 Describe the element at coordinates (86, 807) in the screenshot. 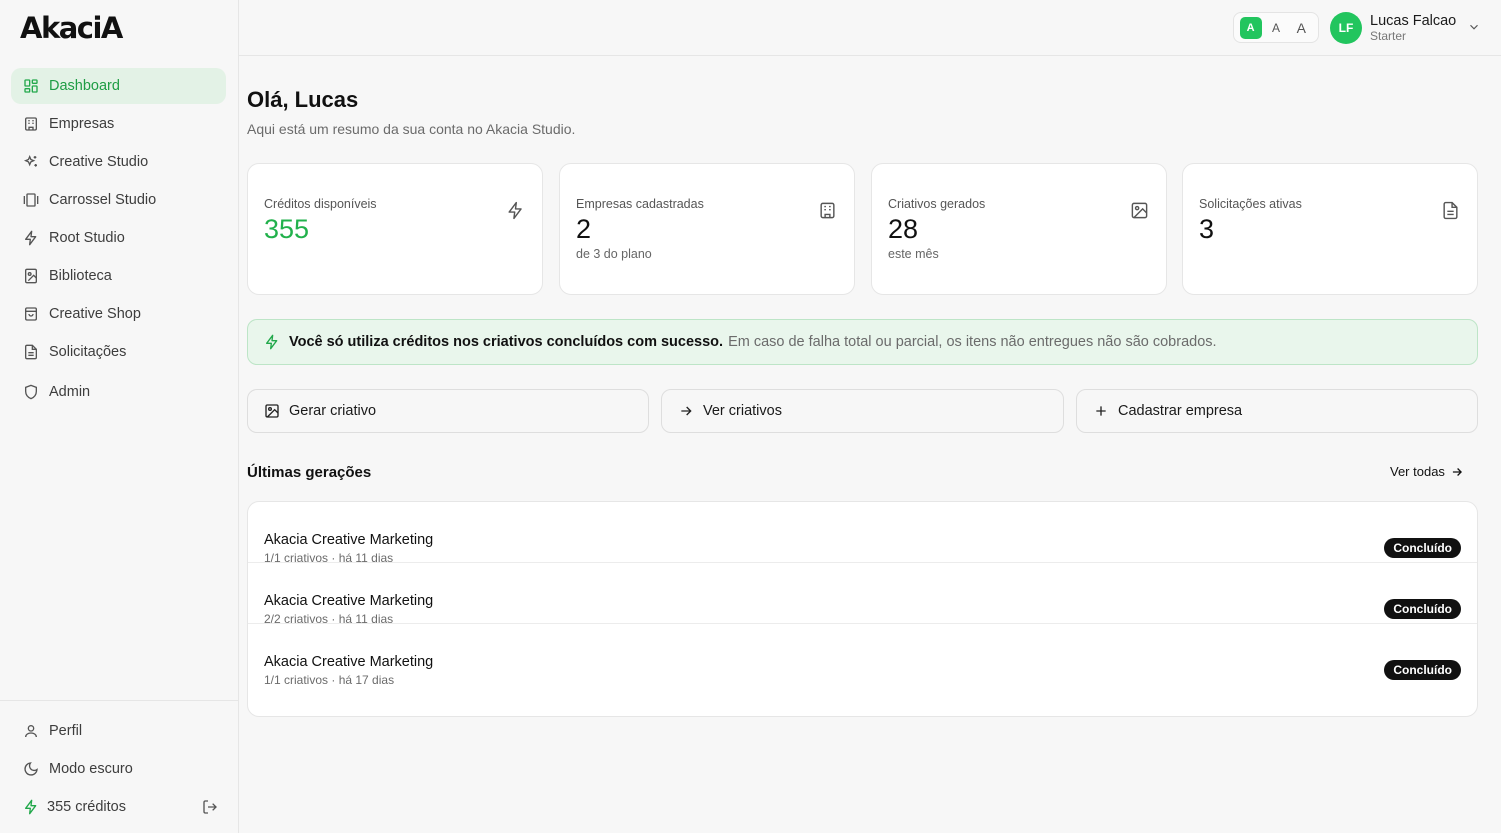

I see `credits-label: 355 créditos` at that location.